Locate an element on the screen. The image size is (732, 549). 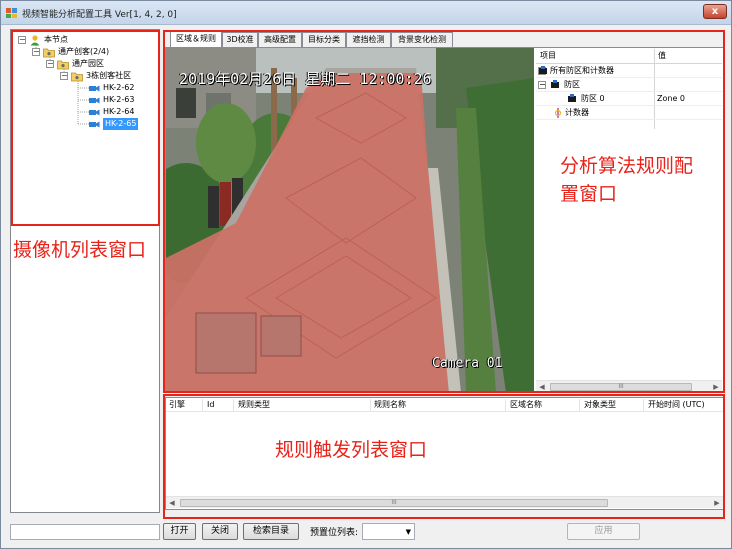
close-window-button: x is located at coordinates (715, 11).